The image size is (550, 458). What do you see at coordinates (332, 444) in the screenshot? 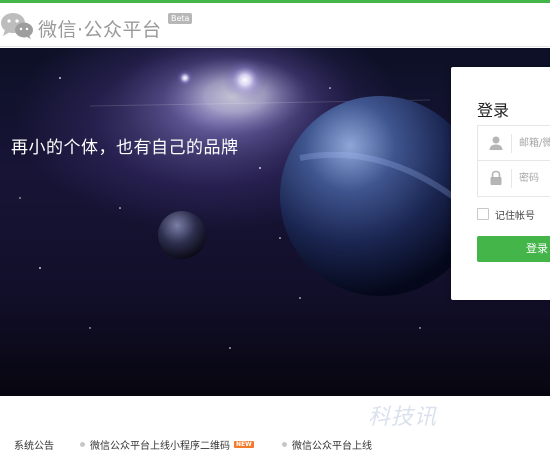
I see `notice-item-text: 微信公众平台上线` at bounding box center [332, 444].